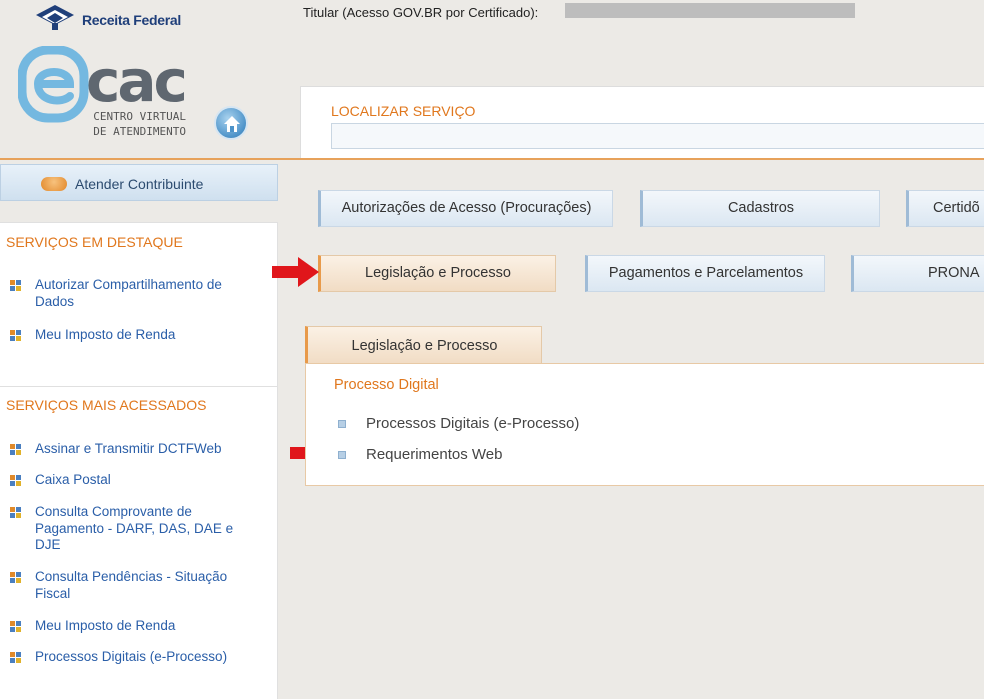 The height and width of the screenshot is (699, 984). I want to click on receita-federal-emblem-icon, so click(55, 17).